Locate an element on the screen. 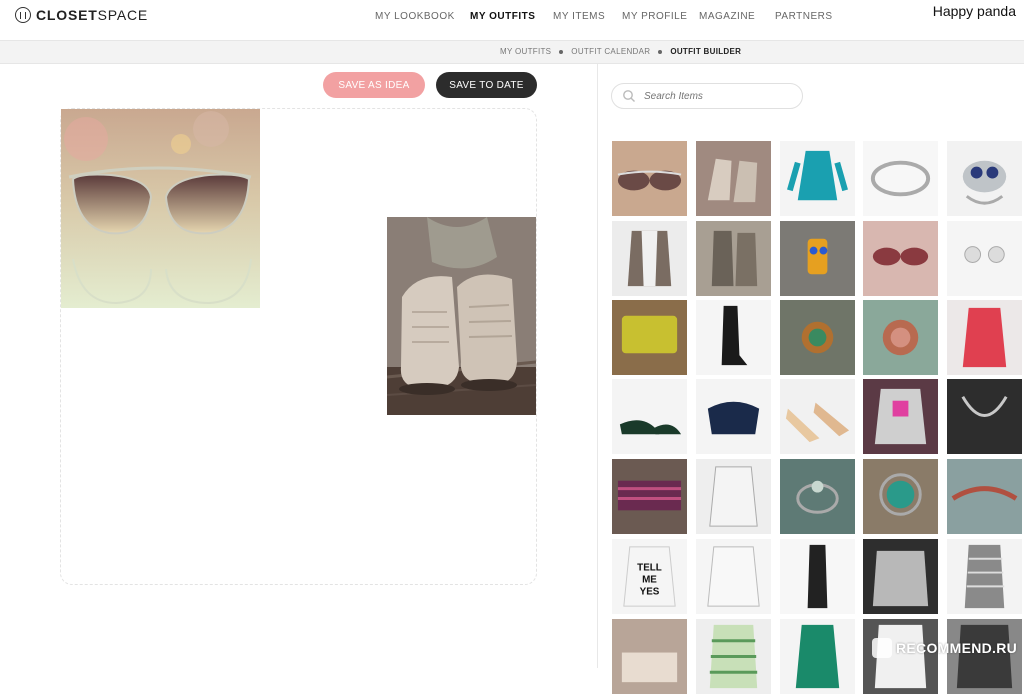  teal-coat-icon is located at coordinates (817, 175).